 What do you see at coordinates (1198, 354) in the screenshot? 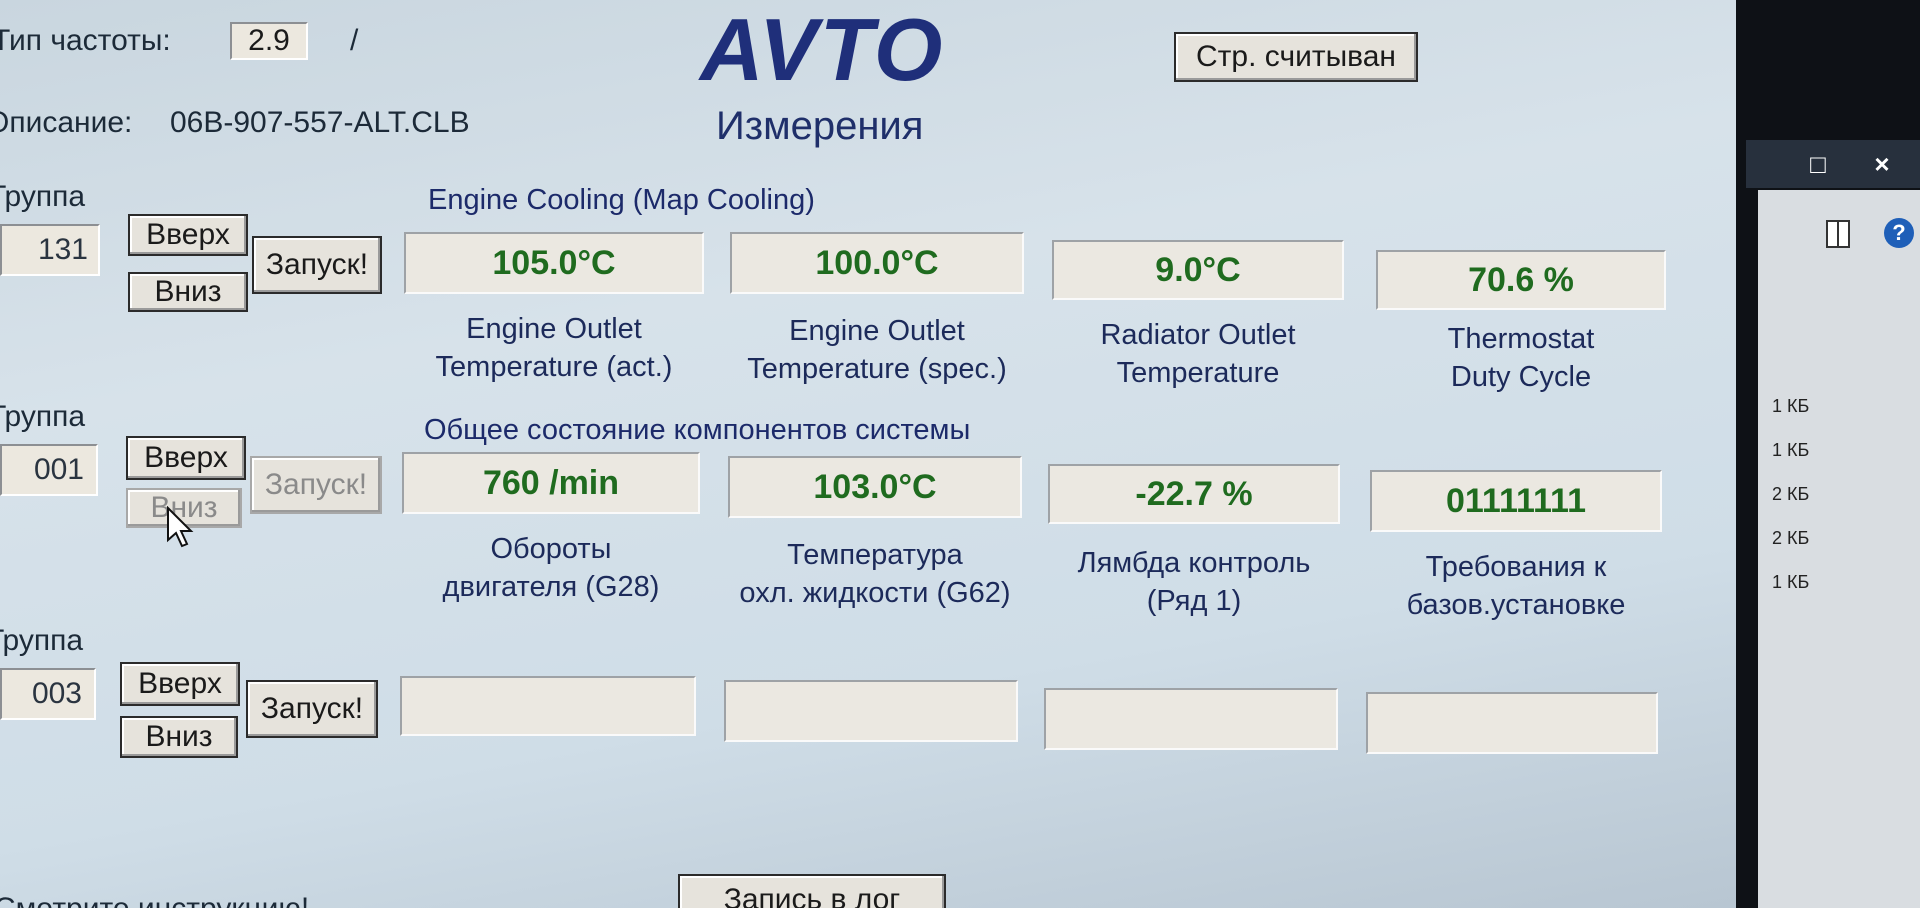
I see `measurement-description: Radiator Outlet Temperature` at bounding box center [1198, 354].